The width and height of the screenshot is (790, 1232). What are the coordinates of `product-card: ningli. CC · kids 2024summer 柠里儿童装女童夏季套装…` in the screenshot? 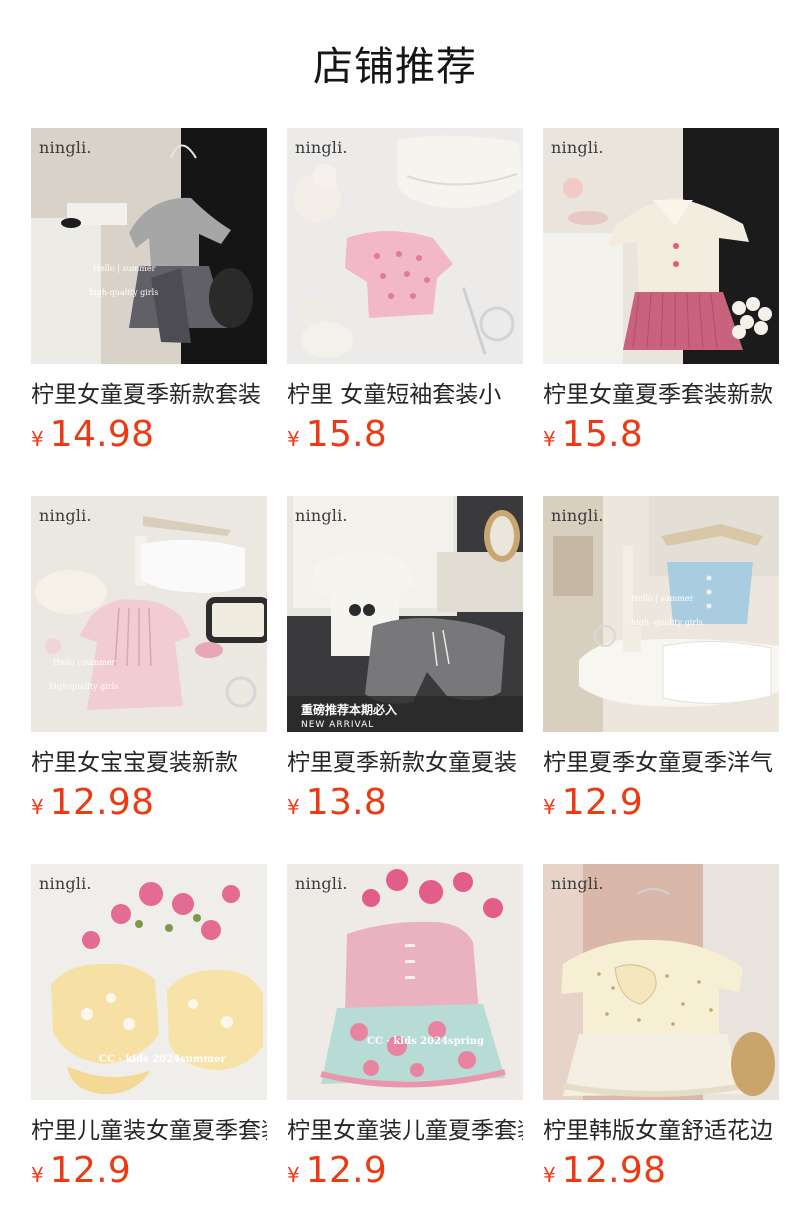 It's located at (149, 1029).